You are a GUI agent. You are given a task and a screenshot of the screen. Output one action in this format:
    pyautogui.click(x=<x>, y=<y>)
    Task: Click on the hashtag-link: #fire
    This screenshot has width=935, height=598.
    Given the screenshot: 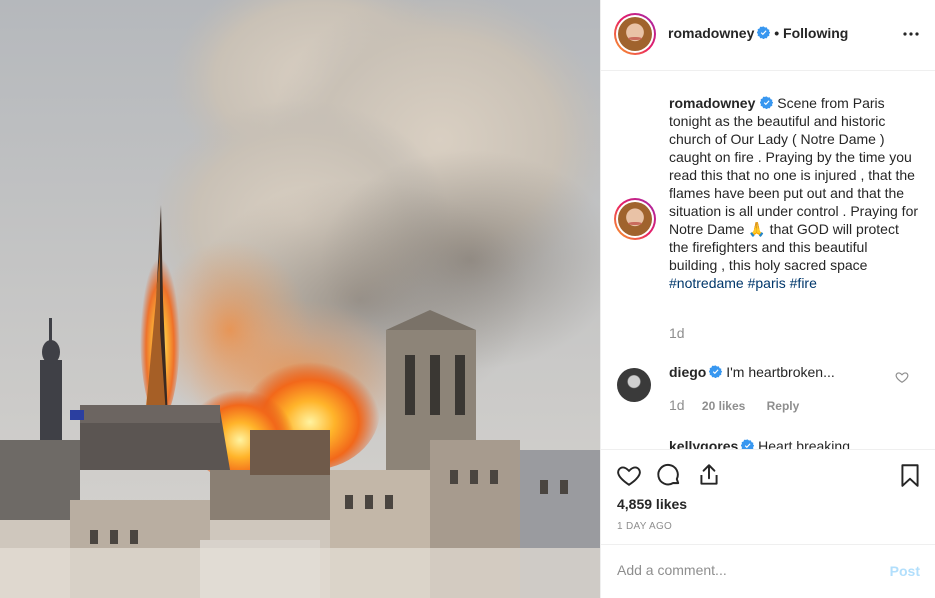 What is the action you would take?
    pyautogui.click(x=803, y=283)
    